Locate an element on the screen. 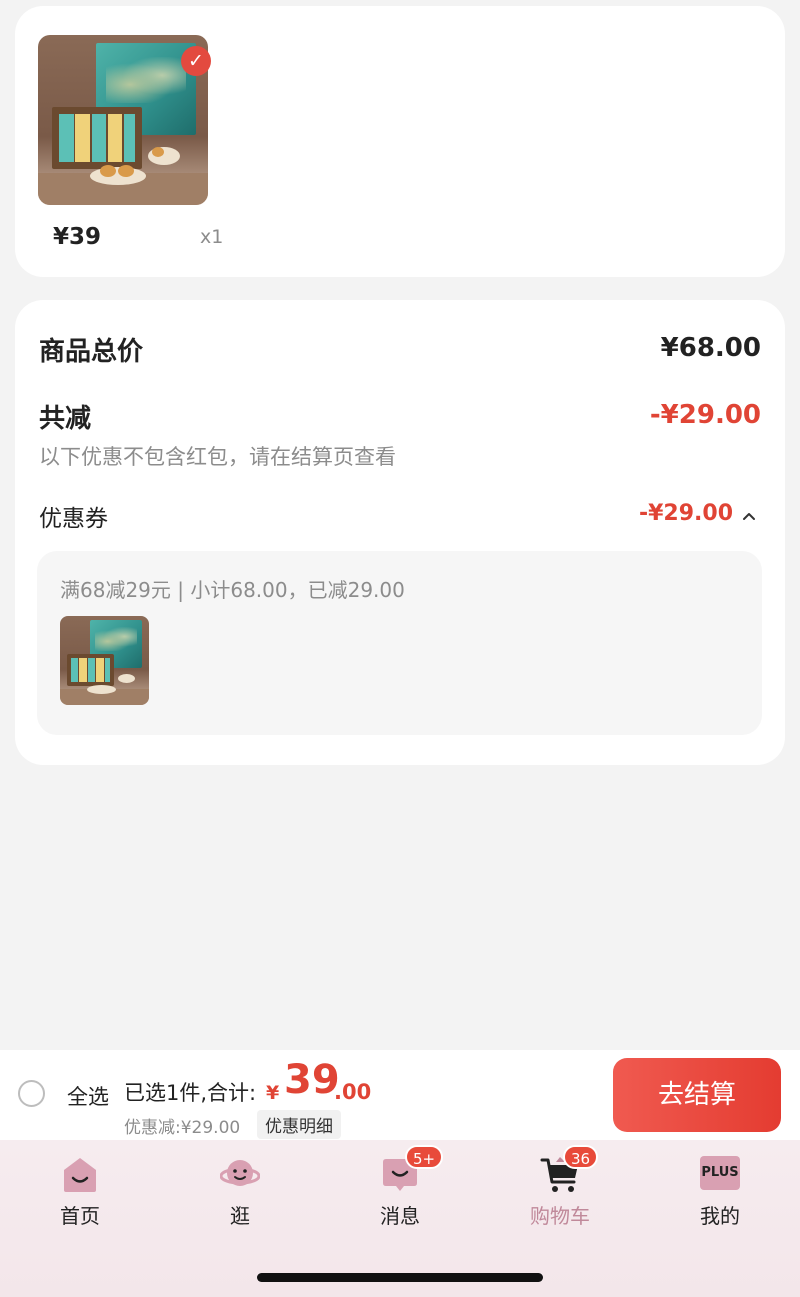 The image size is (800, 1297). selected-check-icon: ✓ is located at coordinates (196, 61).